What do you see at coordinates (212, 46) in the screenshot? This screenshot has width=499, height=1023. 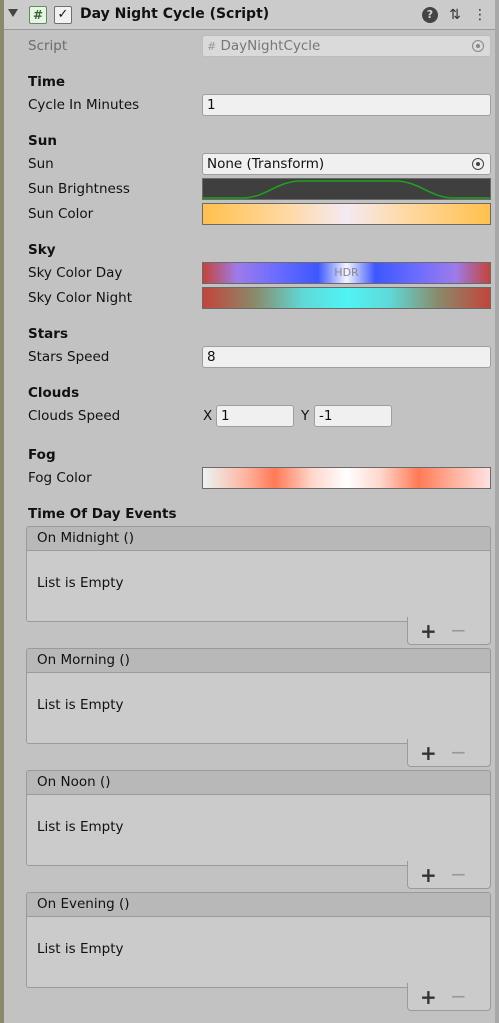 I see `script-file-icon: #` at bounding box center [212, 46].